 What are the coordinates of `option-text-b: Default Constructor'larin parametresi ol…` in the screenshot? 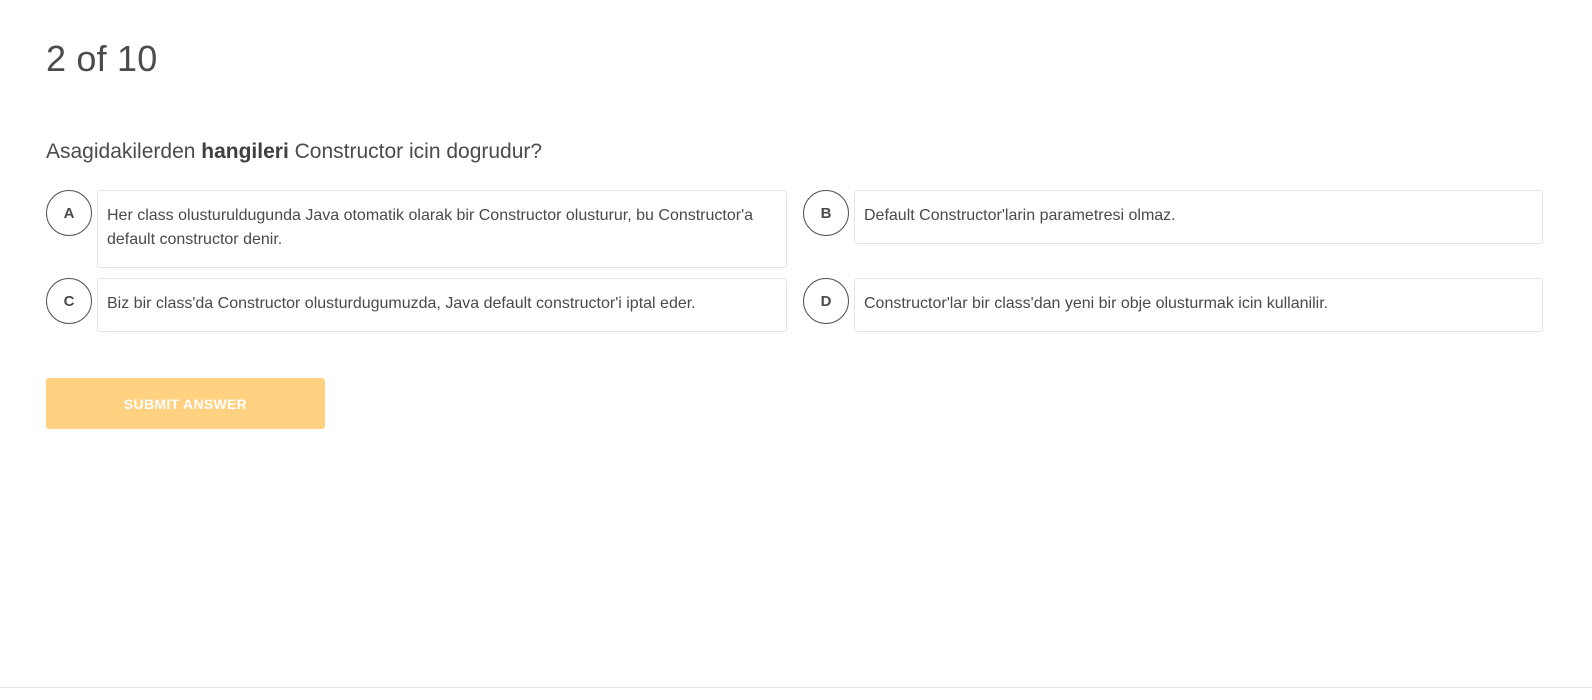 It's located at (1198, 217).